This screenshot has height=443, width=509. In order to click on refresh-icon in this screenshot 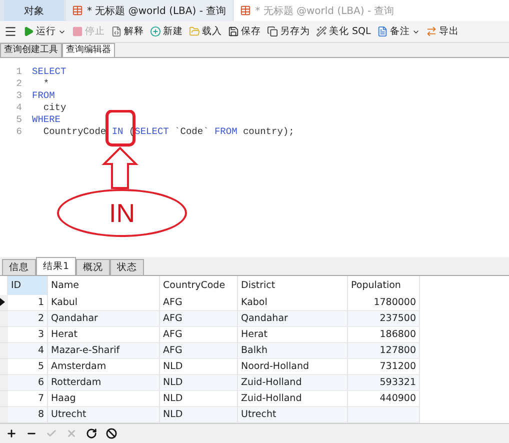, I will do `click(91, 433)`.